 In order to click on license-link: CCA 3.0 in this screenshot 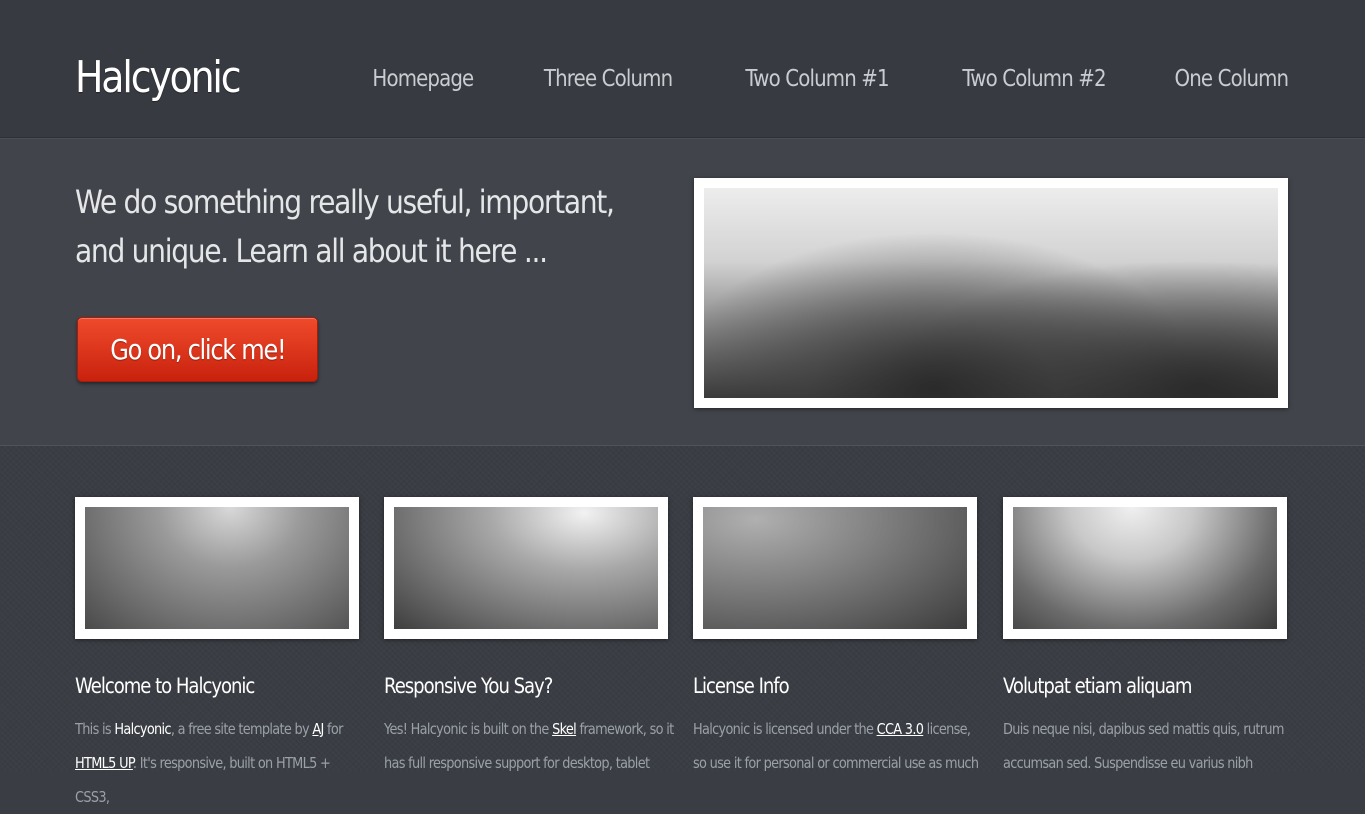, I will do `click(900, 729)`.